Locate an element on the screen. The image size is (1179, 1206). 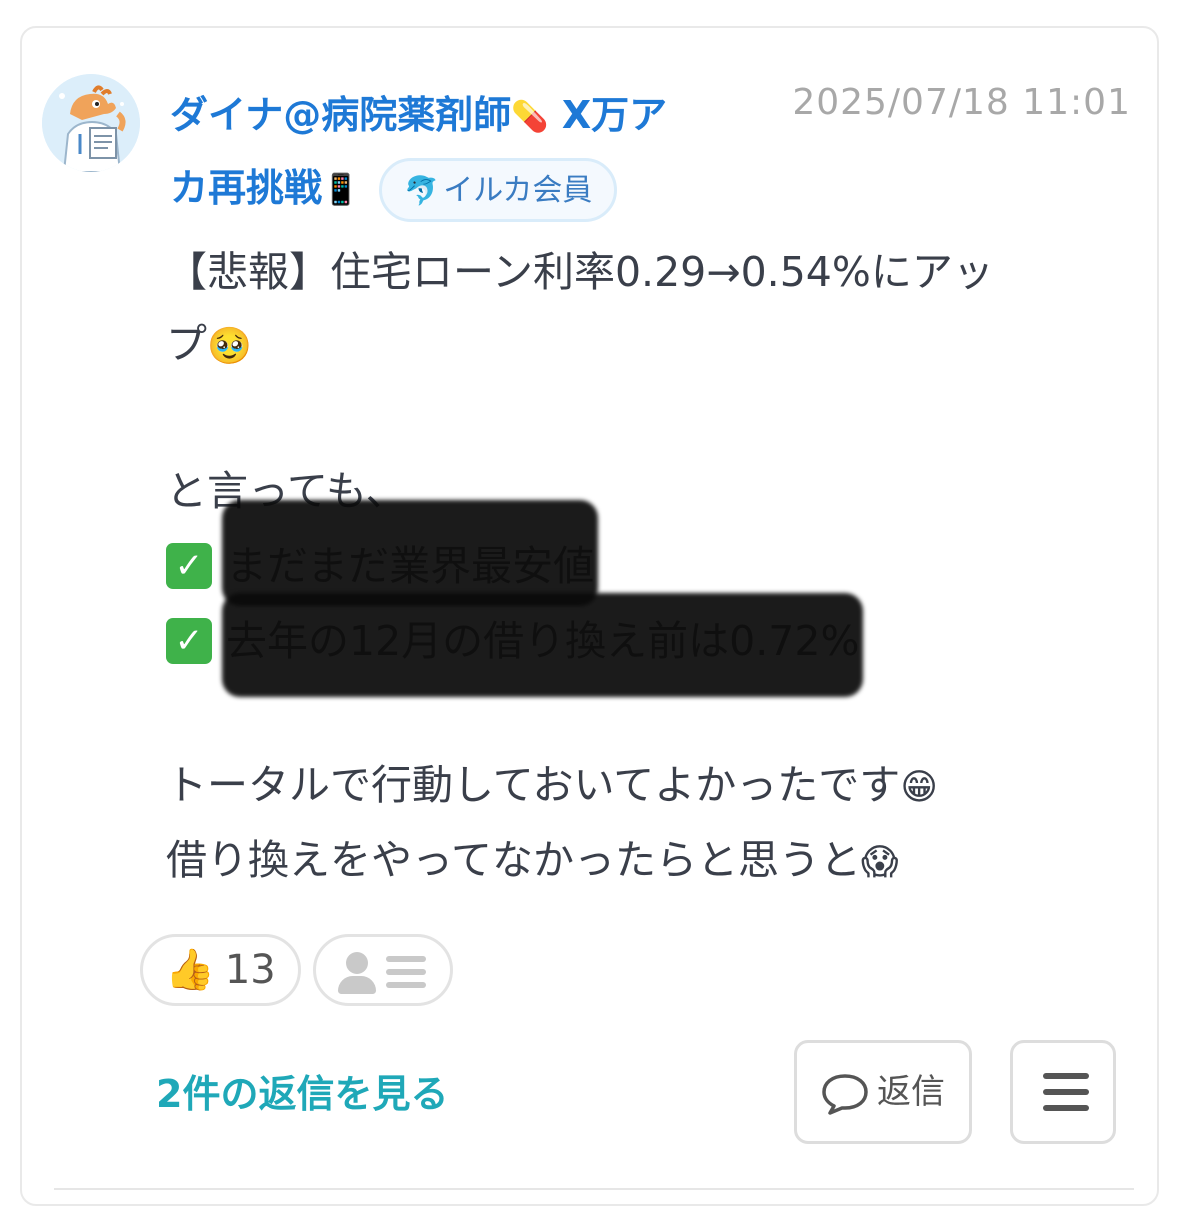
post-line: トータルで行動しておいてよかったです😁 is located at coordinates (552, 785).